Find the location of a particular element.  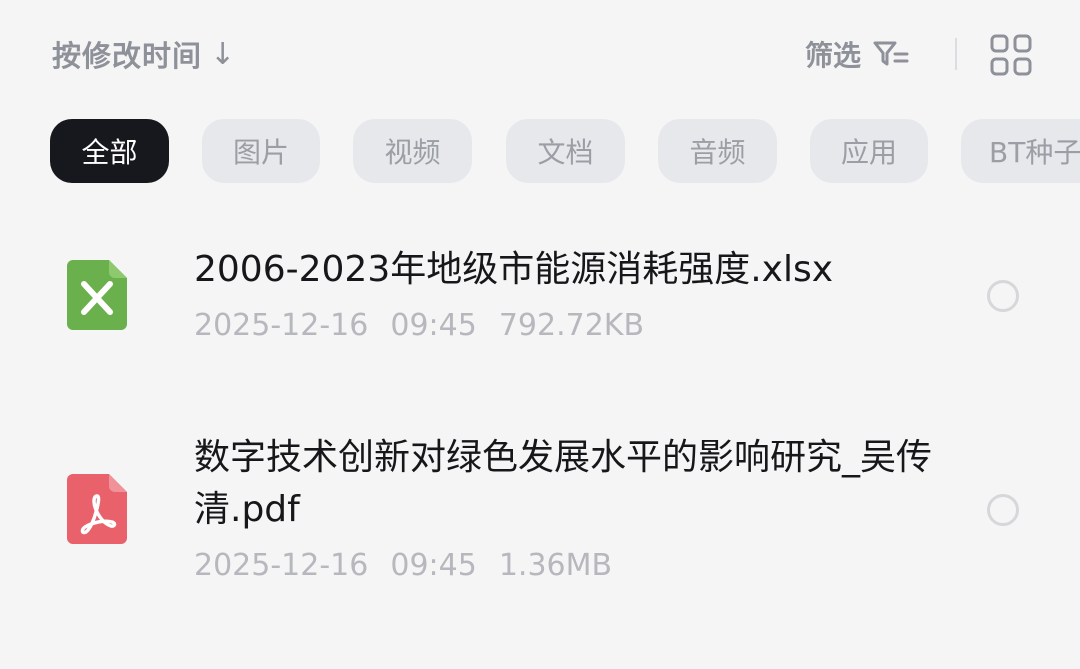

sort-arrow-icon: ↓ is located at coordinates (223, 54).